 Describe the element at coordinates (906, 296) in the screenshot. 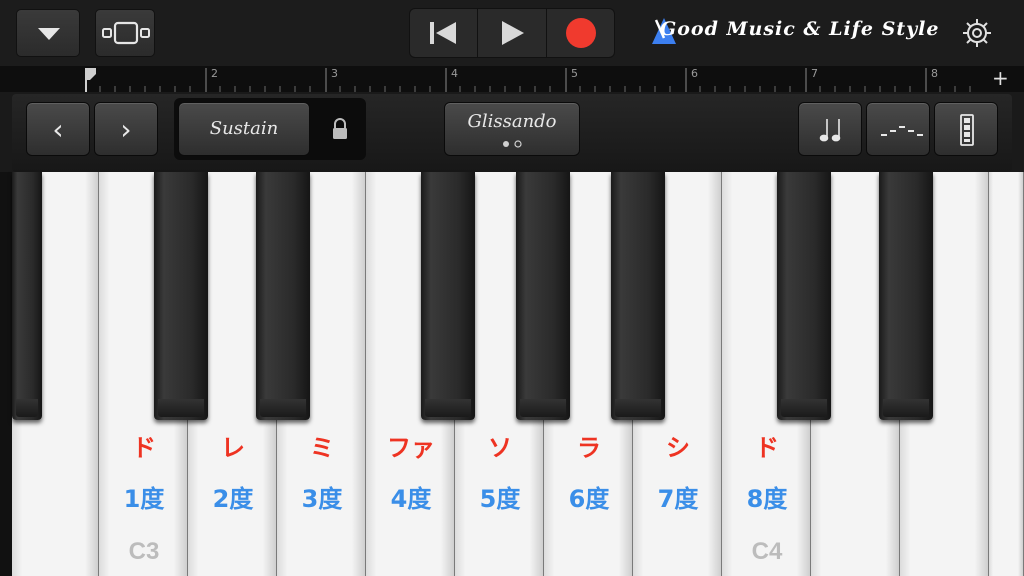

I see `black-key-d-sharp4` at that location.